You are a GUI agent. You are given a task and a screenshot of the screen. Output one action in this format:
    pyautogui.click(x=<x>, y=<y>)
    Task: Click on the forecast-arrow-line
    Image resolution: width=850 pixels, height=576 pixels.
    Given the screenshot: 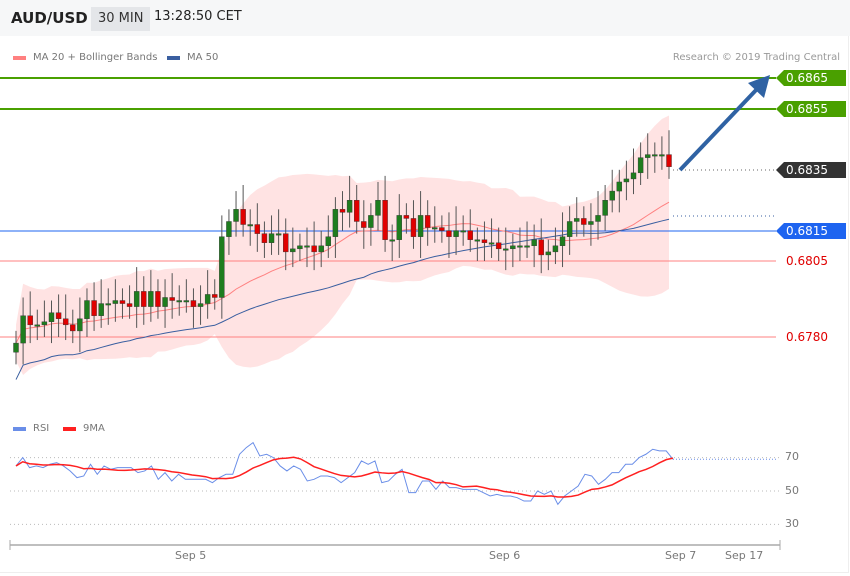 What is the action you would take?
    pyautogui.click(x=719, y=129)
    